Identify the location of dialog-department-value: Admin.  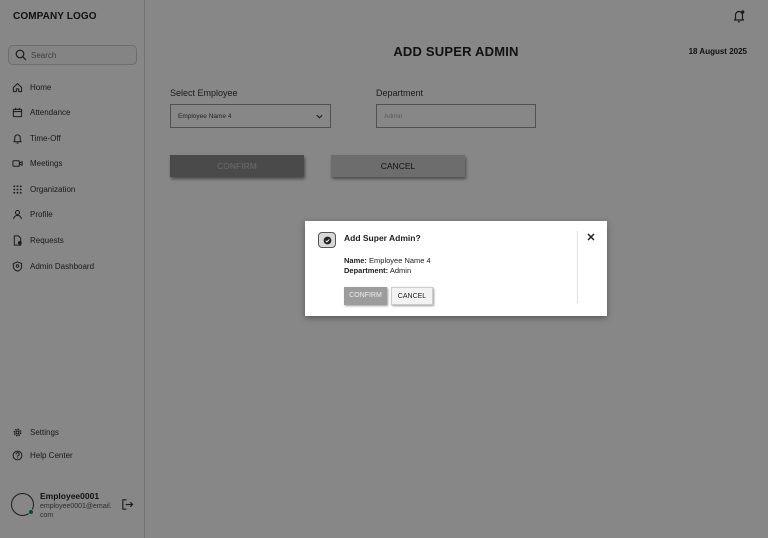
(400, 270).